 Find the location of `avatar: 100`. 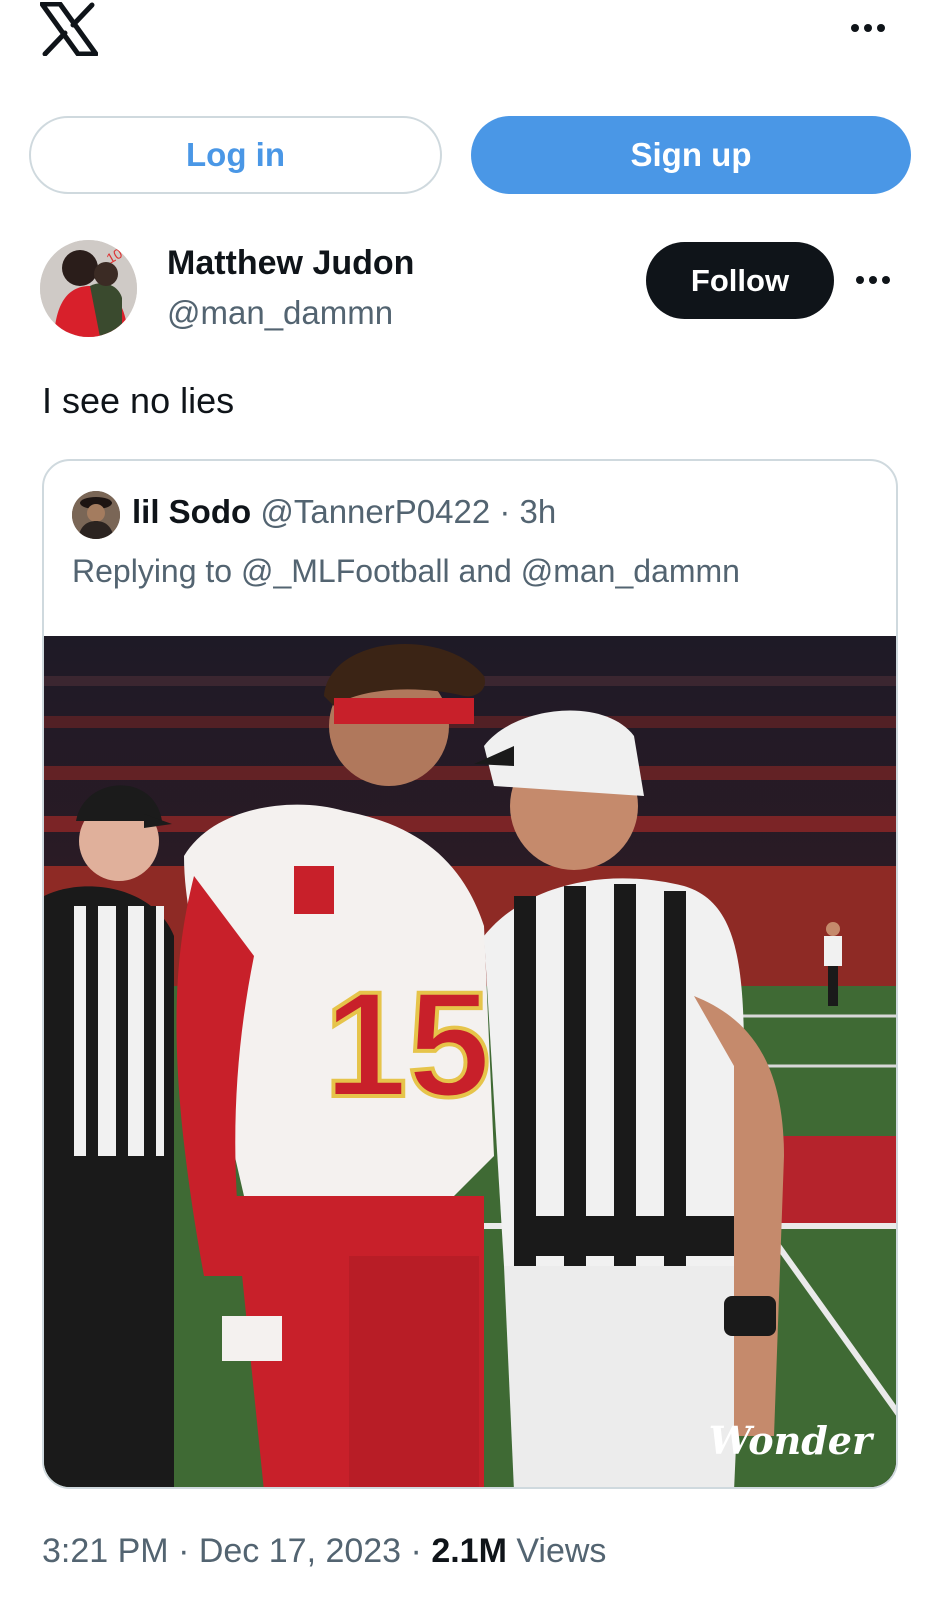

avatar: 100 is located at coordinates (88, 288).